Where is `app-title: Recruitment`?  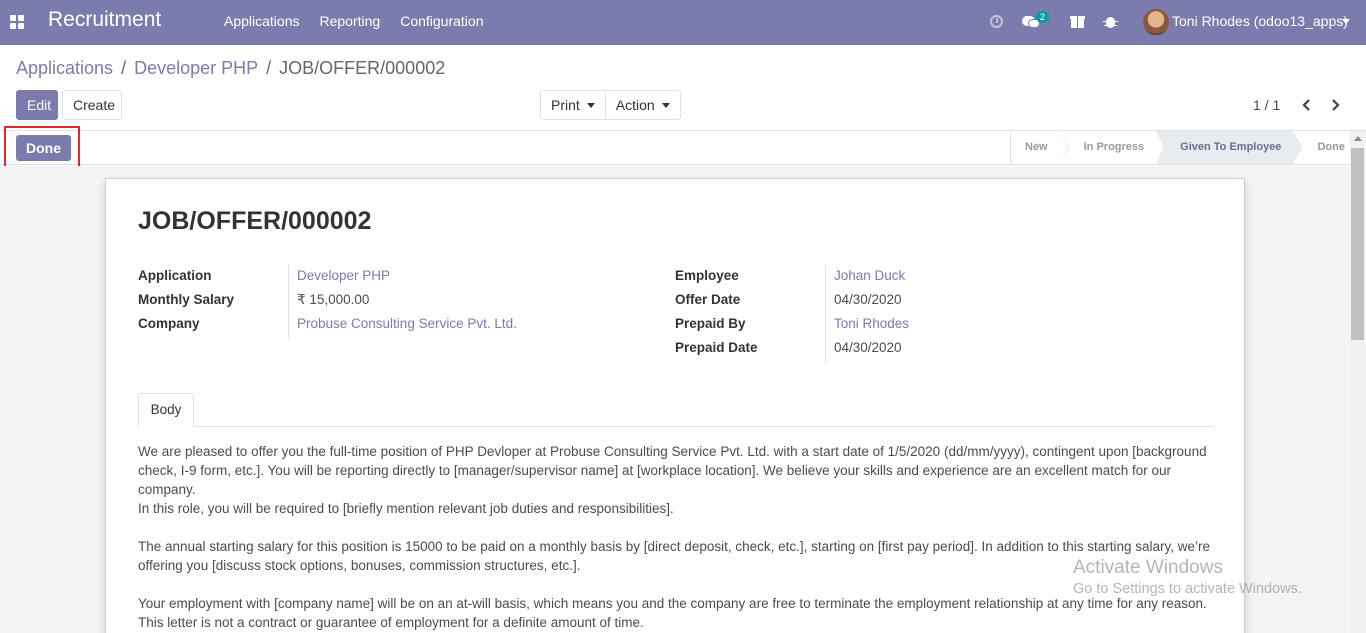 app-title: Recruitment is located at coordinates (105, 19).